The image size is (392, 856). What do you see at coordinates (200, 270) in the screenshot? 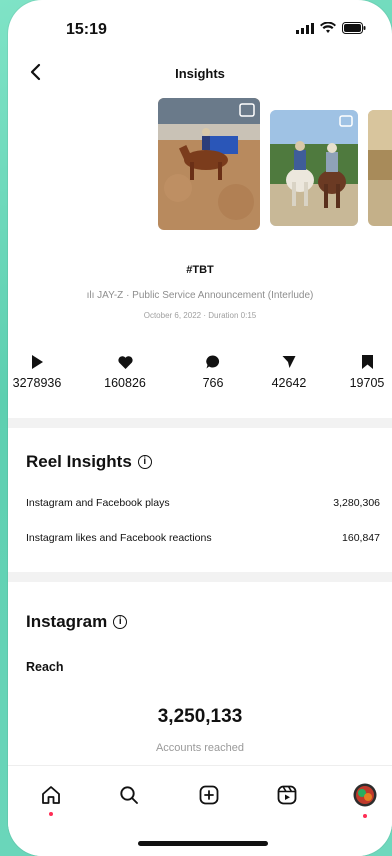
I see `reel-hashtag: #TBT` at bounding box center [200, 270].